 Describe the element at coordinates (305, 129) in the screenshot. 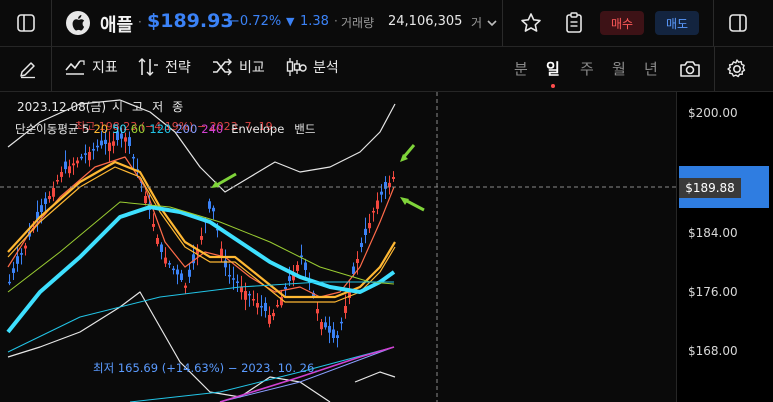

I see `legend-bands: 밴드` at that location.